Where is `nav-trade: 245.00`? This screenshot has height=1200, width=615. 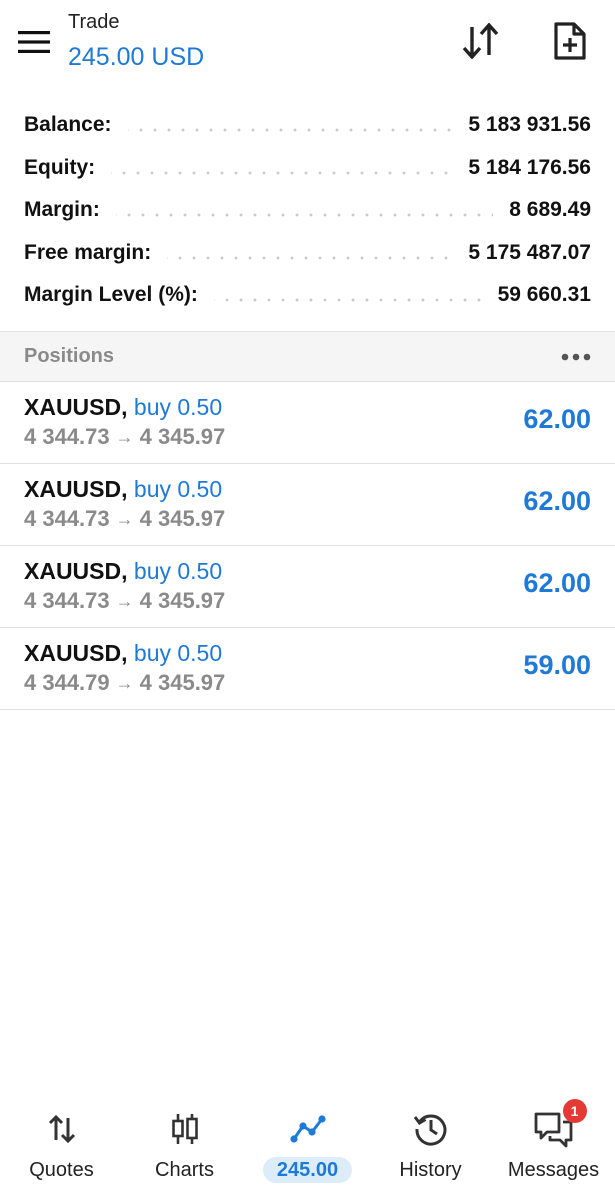 nav-trade: 245.00 is located at coordinates (307, 1147).